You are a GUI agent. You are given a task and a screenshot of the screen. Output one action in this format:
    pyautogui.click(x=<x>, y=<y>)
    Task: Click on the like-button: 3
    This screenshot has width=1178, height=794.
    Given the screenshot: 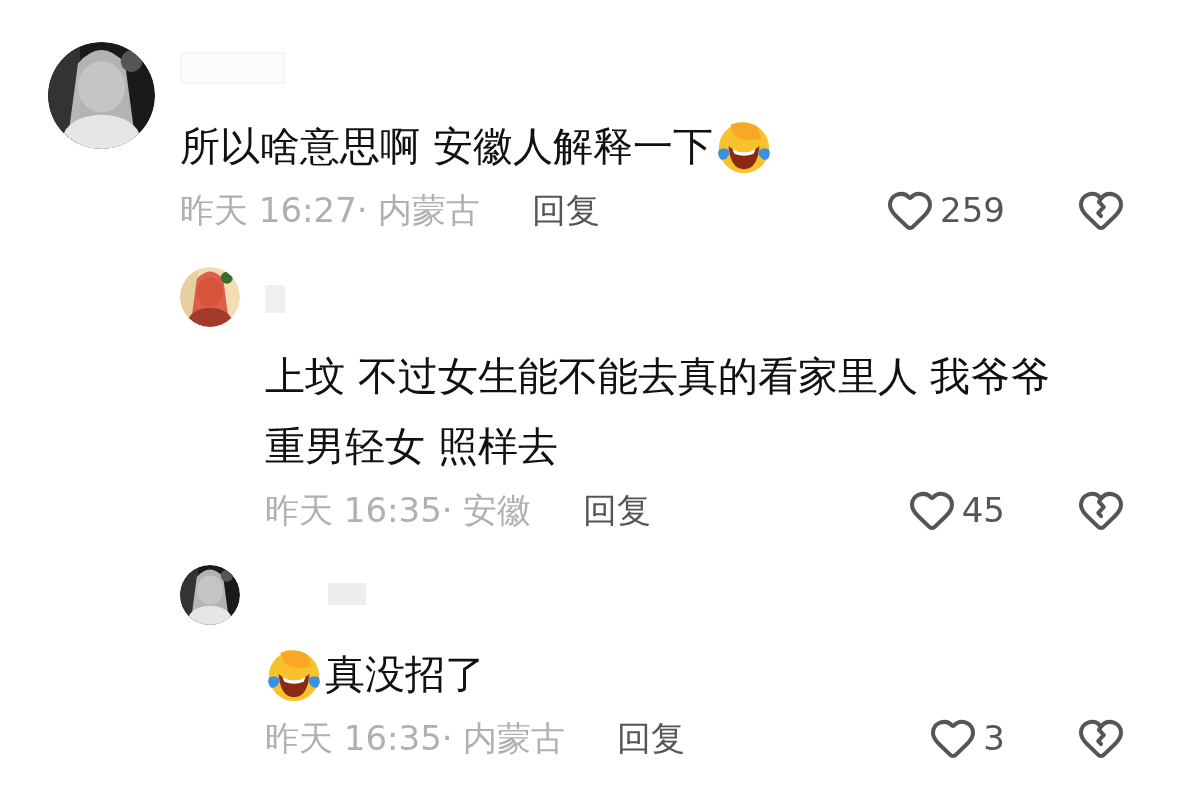 What is the action you would take?
    pyautogui.click(x=967, y=738)
    